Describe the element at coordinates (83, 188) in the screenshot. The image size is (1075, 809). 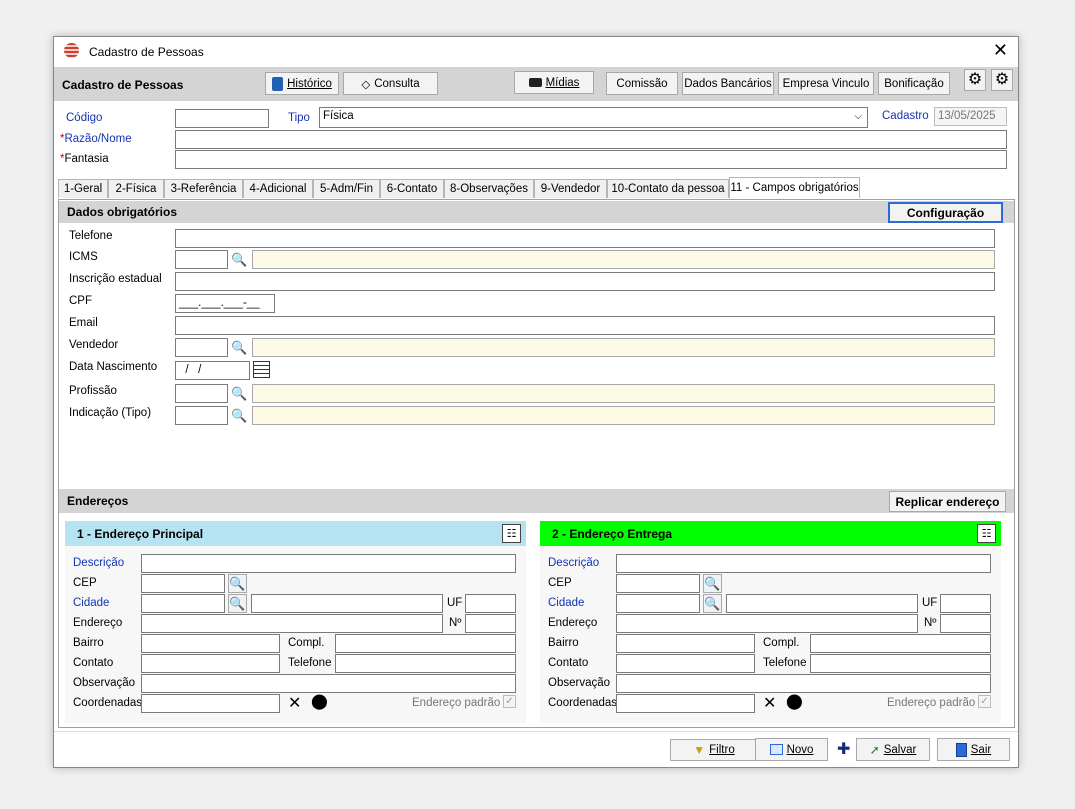
I see `tab-geral: 1-Geral` at that location.